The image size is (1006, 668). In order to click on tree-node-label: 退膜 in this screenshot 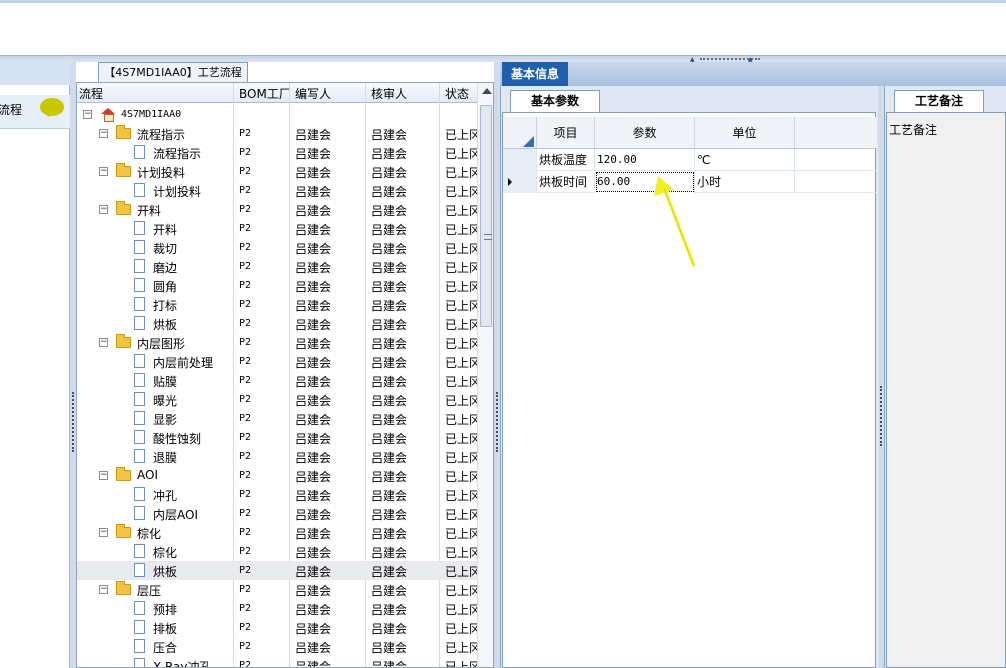, I will do `click(165, 458)`.